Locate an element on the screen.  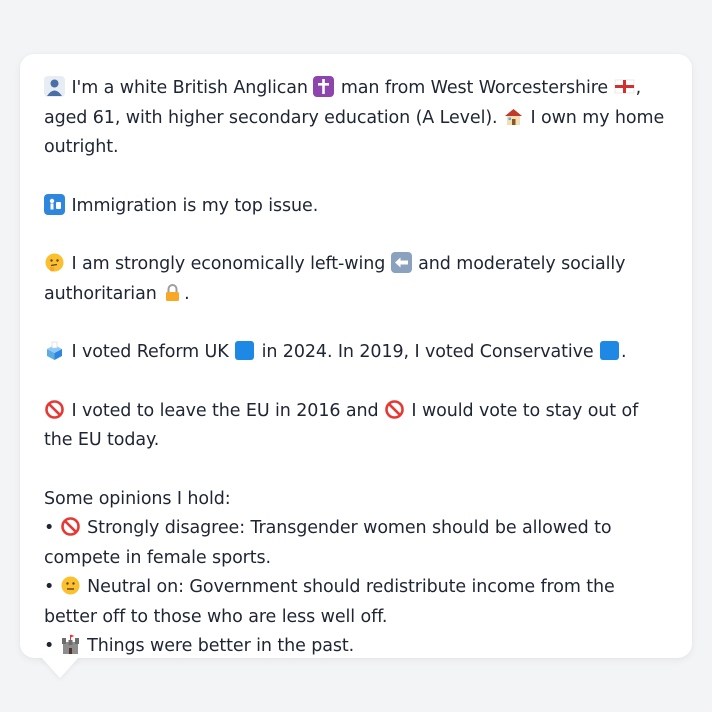
voting-text-1: I voted Reform UK is located at coordinates (150, 352).